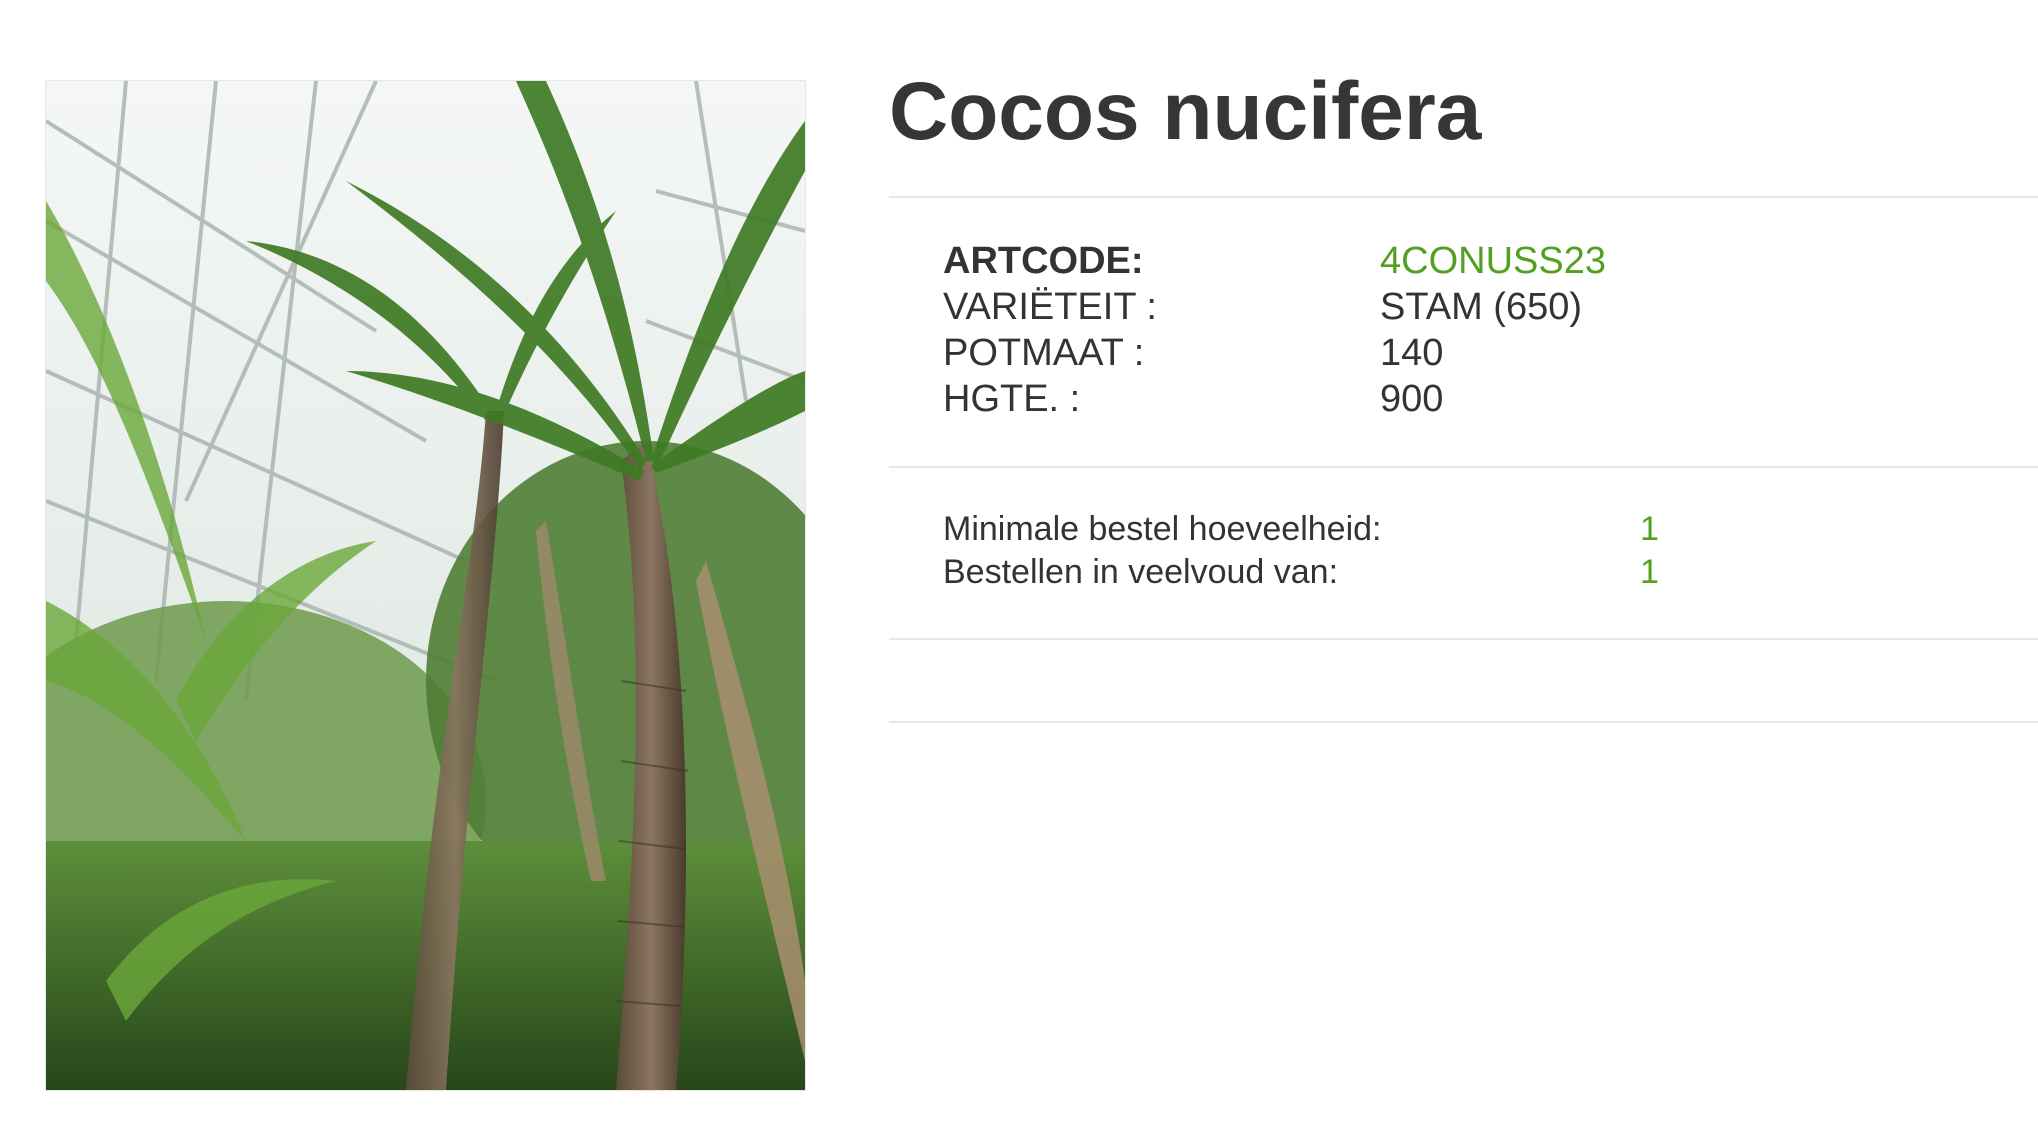 The image size is (2038, 1132). Describe the element at coordinates (1412, 353) in the screenshot. I see `spec-value: 140` at that location.